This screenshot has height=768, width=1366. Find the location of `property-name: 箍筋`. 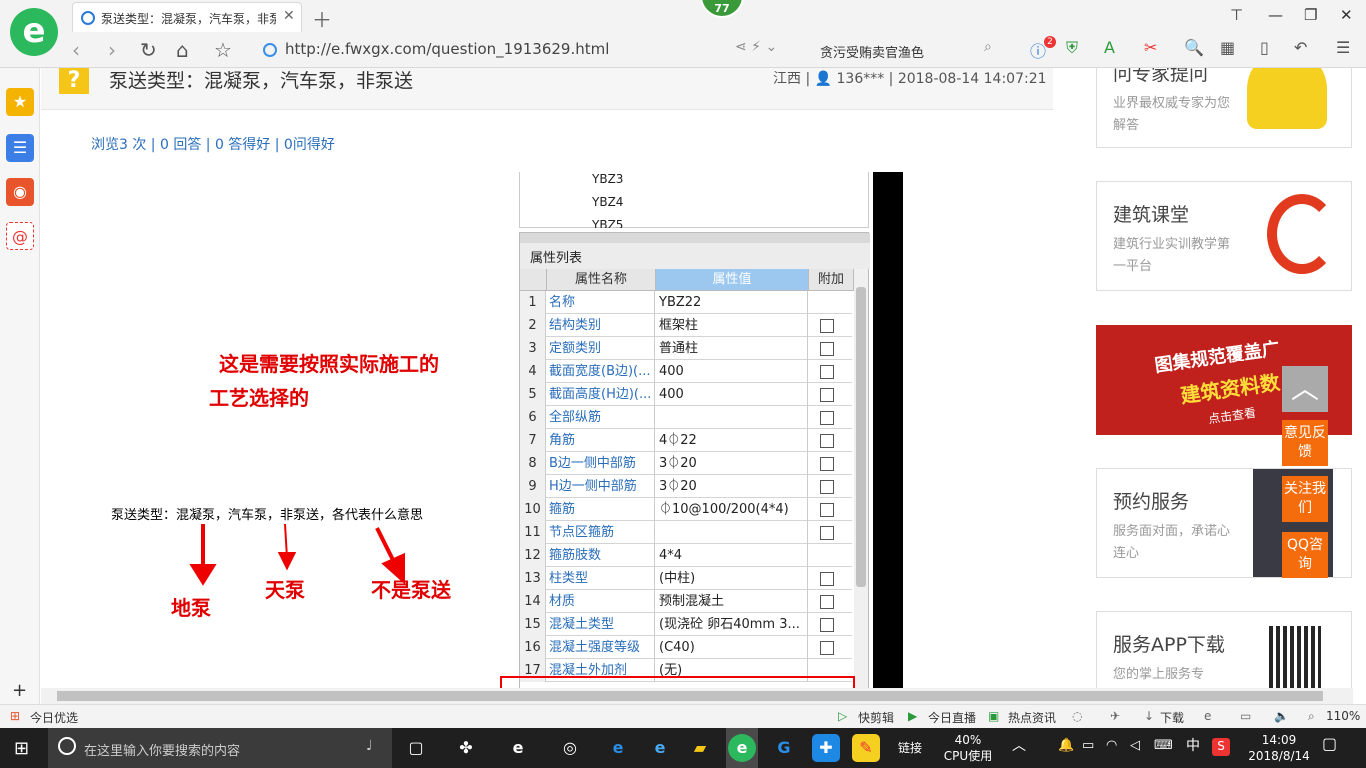

property-name: 箍筋 is located at coordinates (601, 509).